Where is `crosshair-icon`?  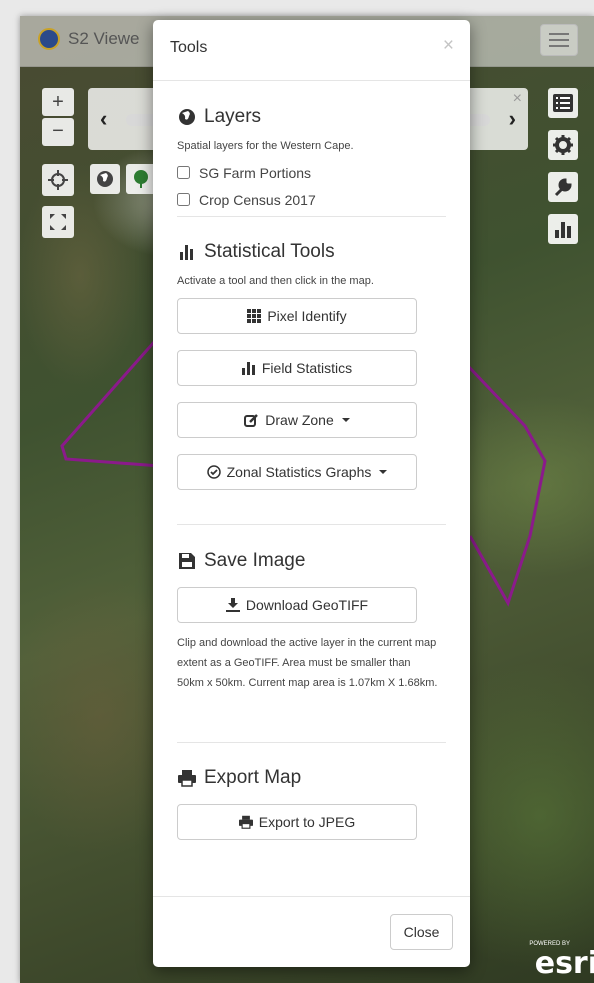 crosshair-icon is located at coordinates (58, 180).